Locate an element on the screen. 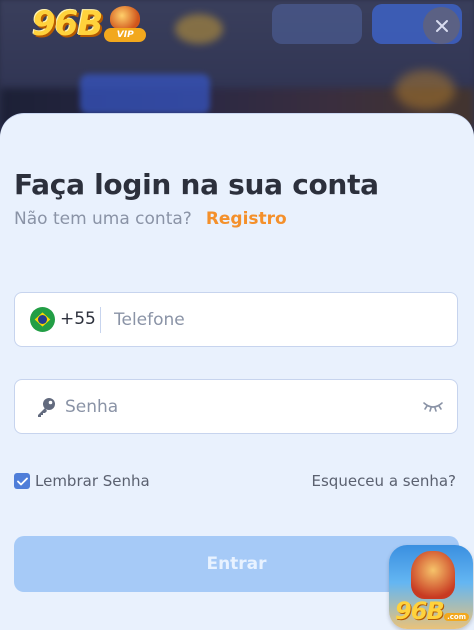 This screenshot has height=630, width=474. remember-password-toggle: Lembrar Senha is located at coordinates (82, 481).